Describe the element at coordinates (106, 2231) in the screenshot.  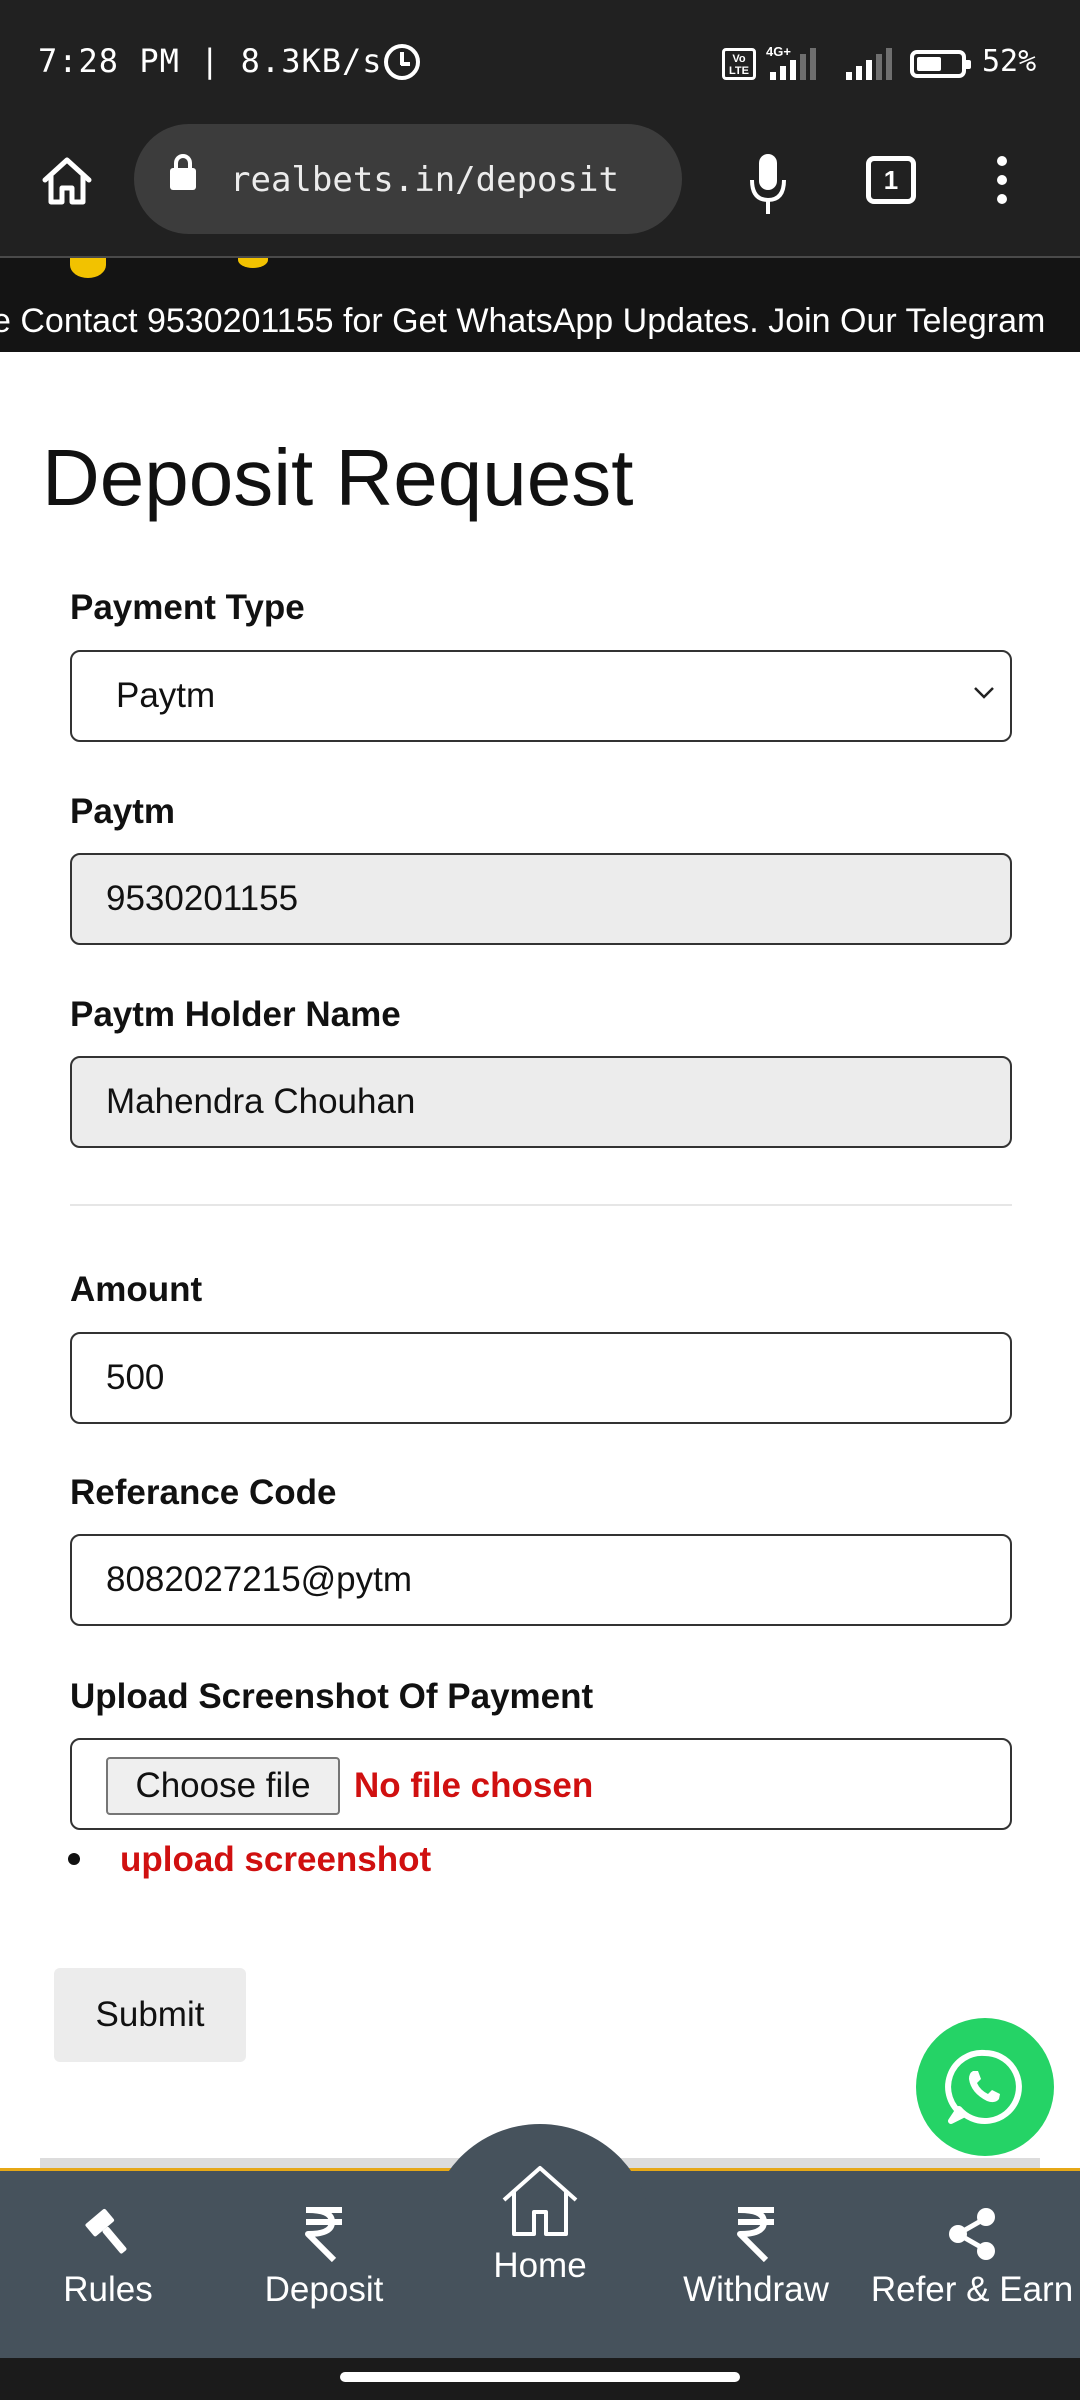
I see `gavel-icon` at that location.